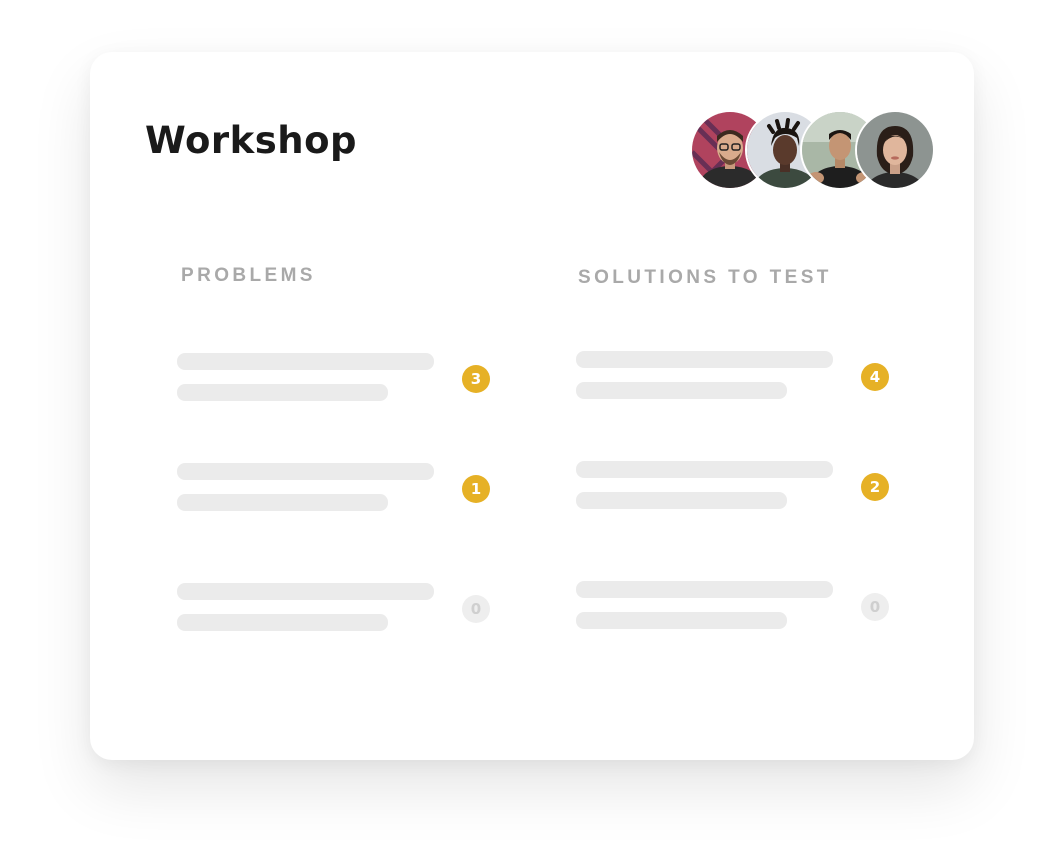 The image size is (1064, 858). I want to click on vote-count-badge: 3, so click(476, 379).